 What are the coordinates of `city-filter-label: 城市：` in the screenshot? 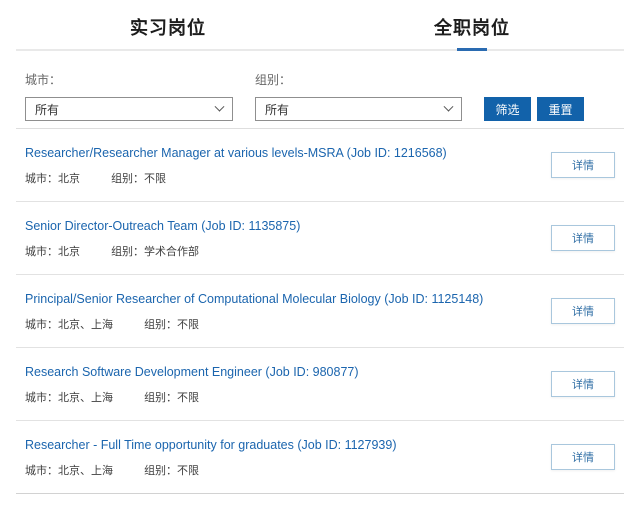 It's located at (43, 80).